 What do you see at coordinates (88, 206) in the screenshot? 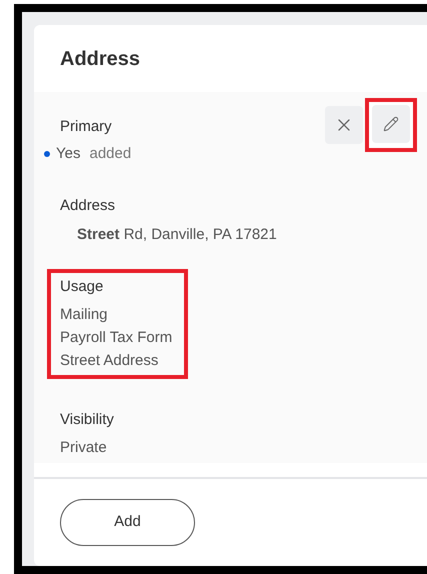
I see `field-label: Address` at bounding box center [88, 206].